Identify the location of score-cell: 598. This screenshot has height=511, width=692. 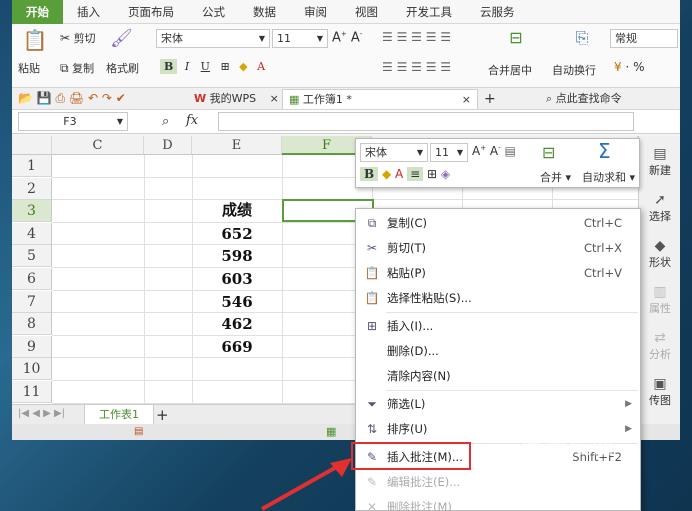
(237, 256).